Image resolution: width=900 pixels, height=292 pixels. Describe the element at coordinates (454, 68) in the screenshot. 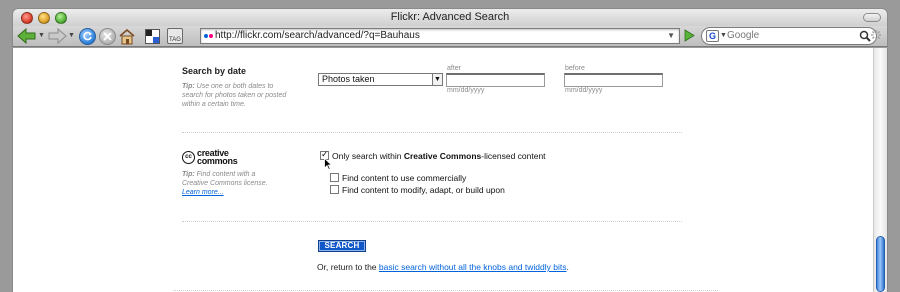

I see `after-label: after` at that location.